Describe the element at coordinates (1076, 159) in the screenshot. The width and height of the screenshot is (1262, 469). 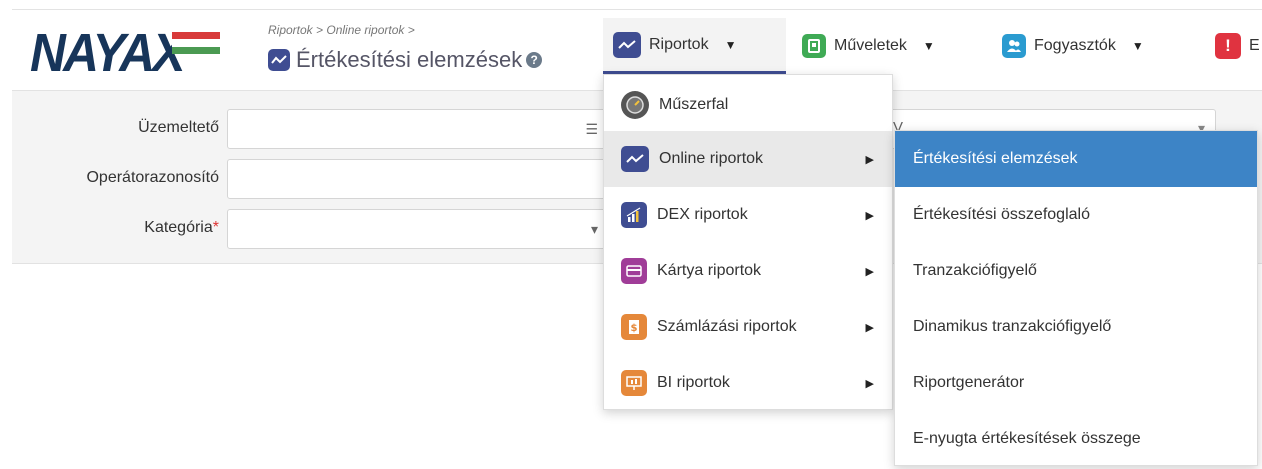
I see `submenu-item-ertekesitesi-elemzesek: Értékesítési elemzések` at that location.